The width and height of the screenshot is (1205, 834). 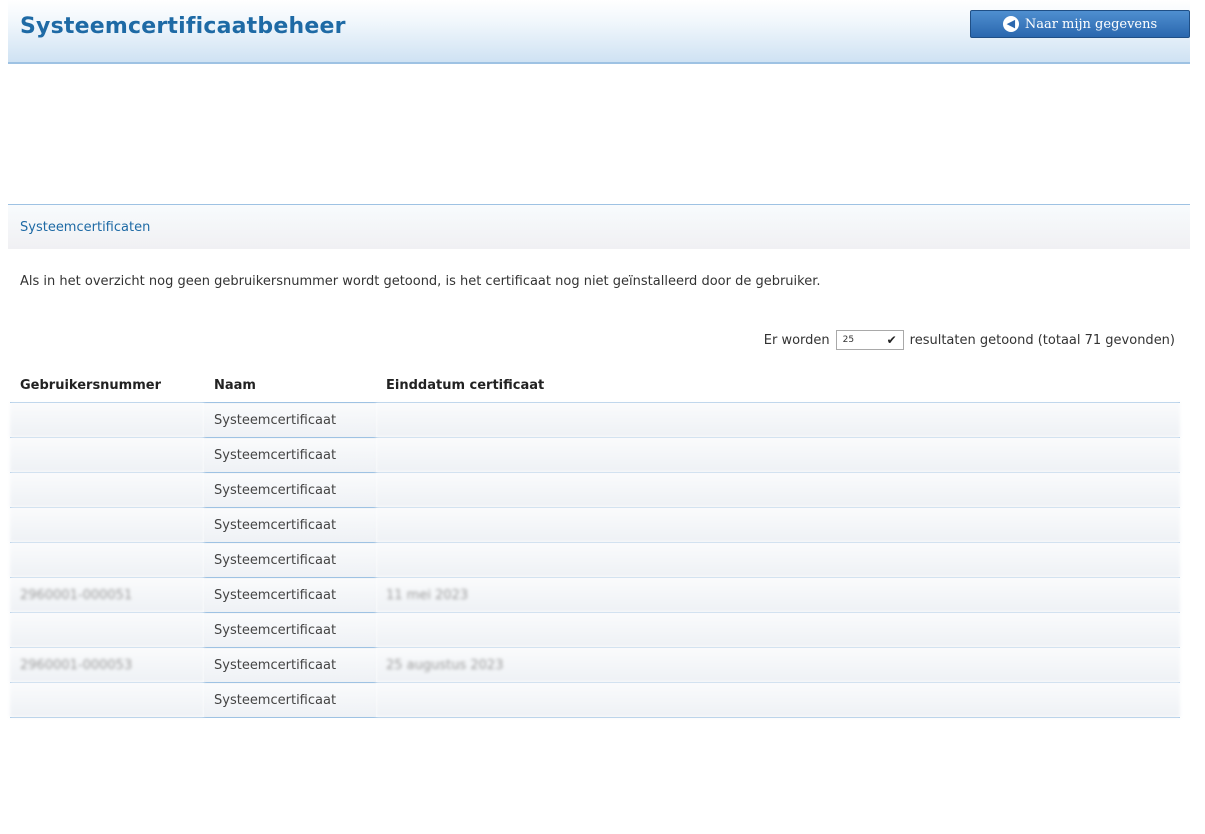 What do you see at coordinates (796, 340) in the screenshot?
I see `results-prefix: Er worden` at bounding box center [796, 340].